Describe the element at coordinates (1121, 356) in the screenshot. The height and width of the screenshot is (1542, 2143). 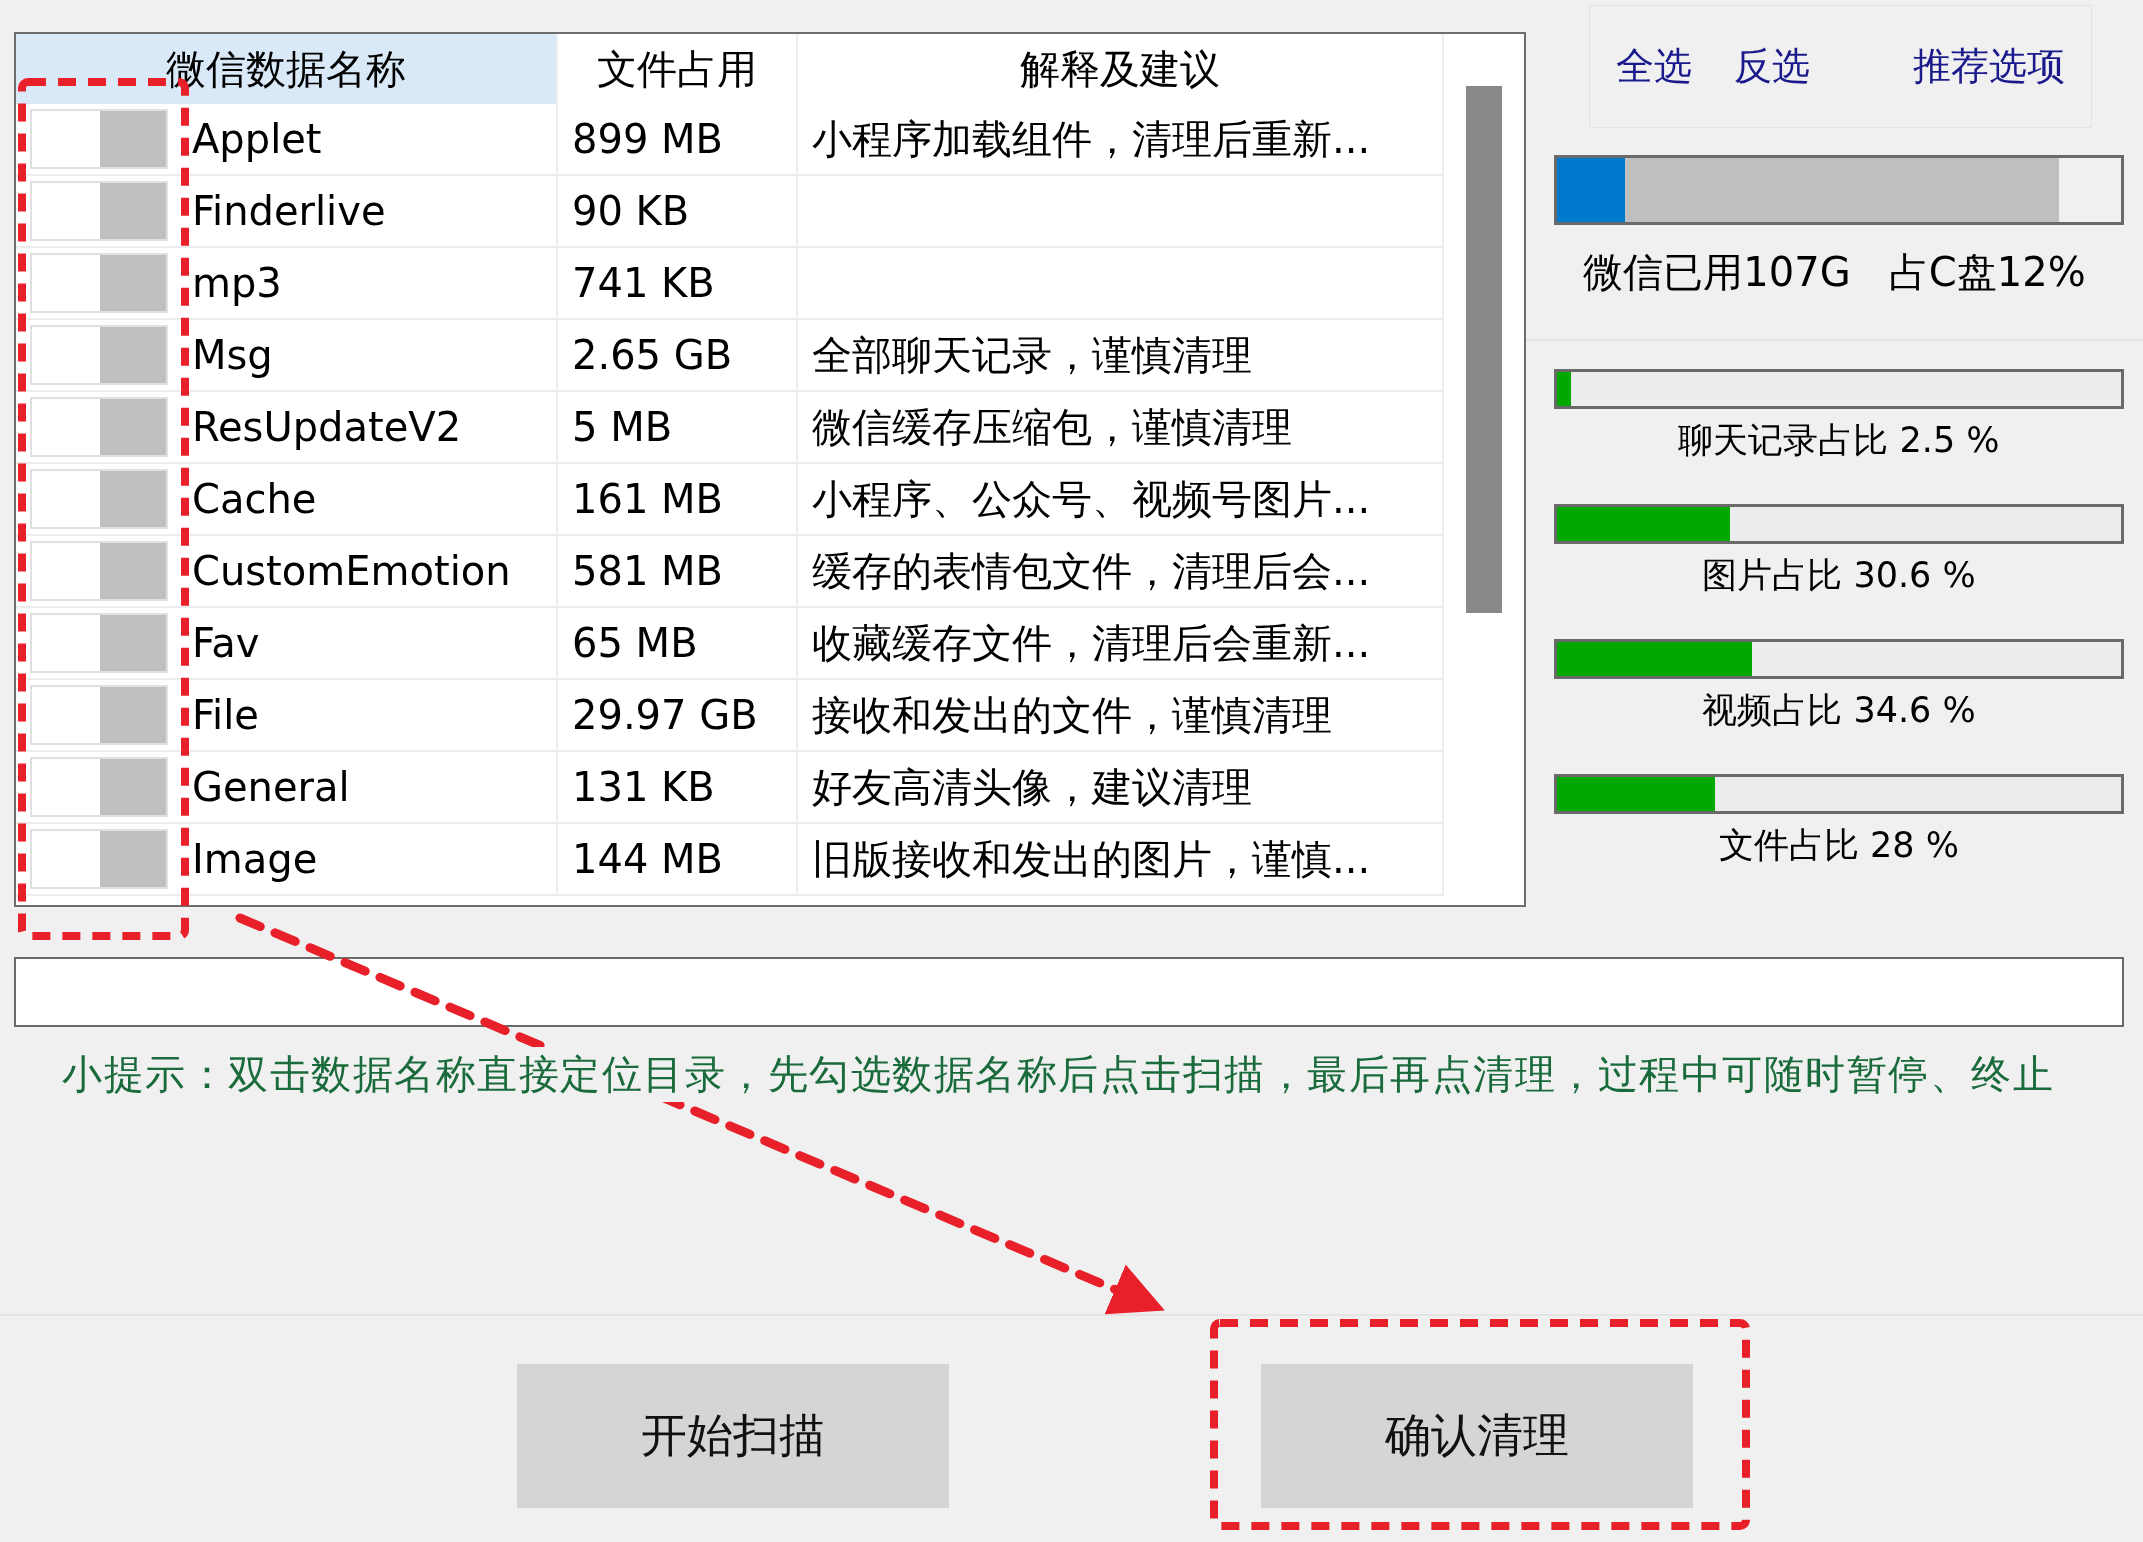
I see `table-cell: 全部聊天记录，谨慎清理` at that location.